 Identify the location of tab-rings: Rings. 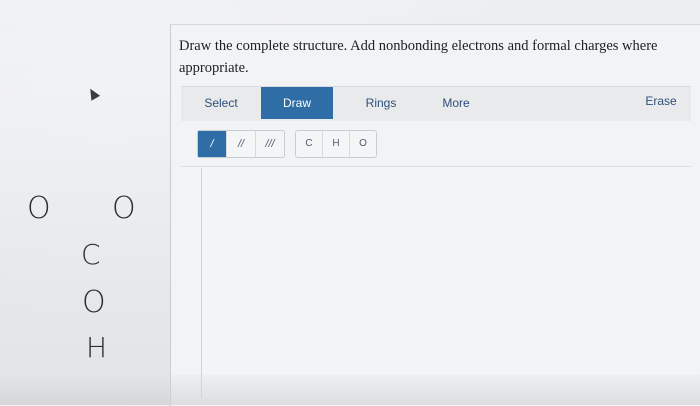
(381, 103).